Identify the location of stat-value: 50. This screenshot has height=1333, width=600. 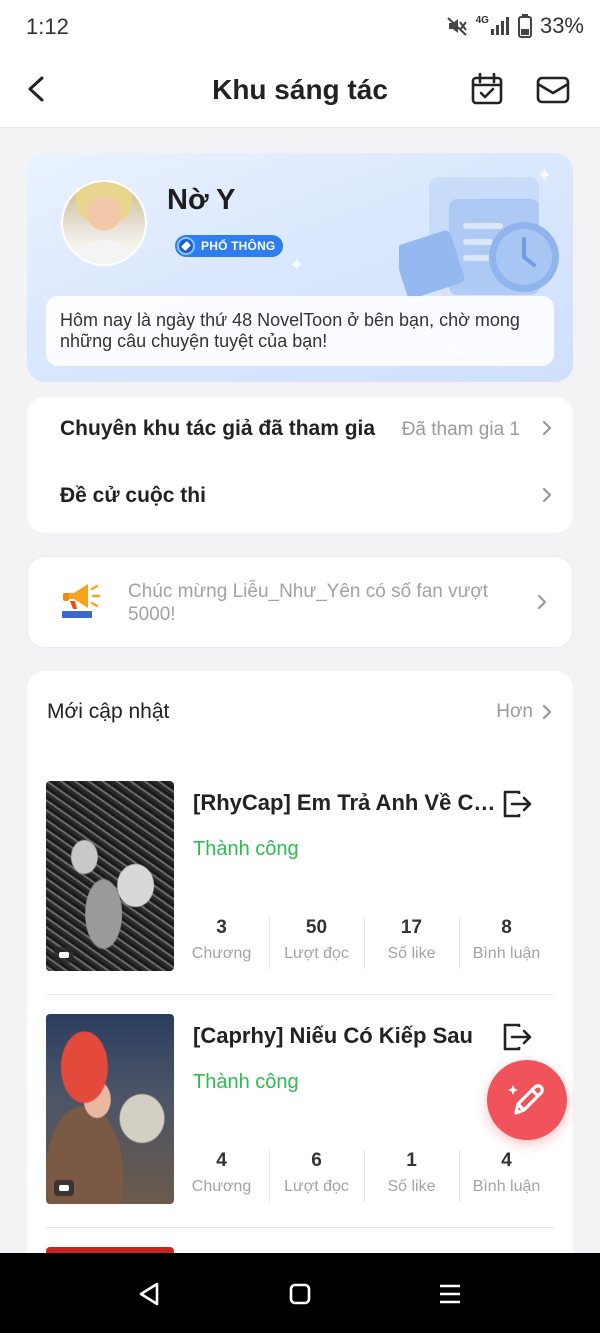
(316, 927).